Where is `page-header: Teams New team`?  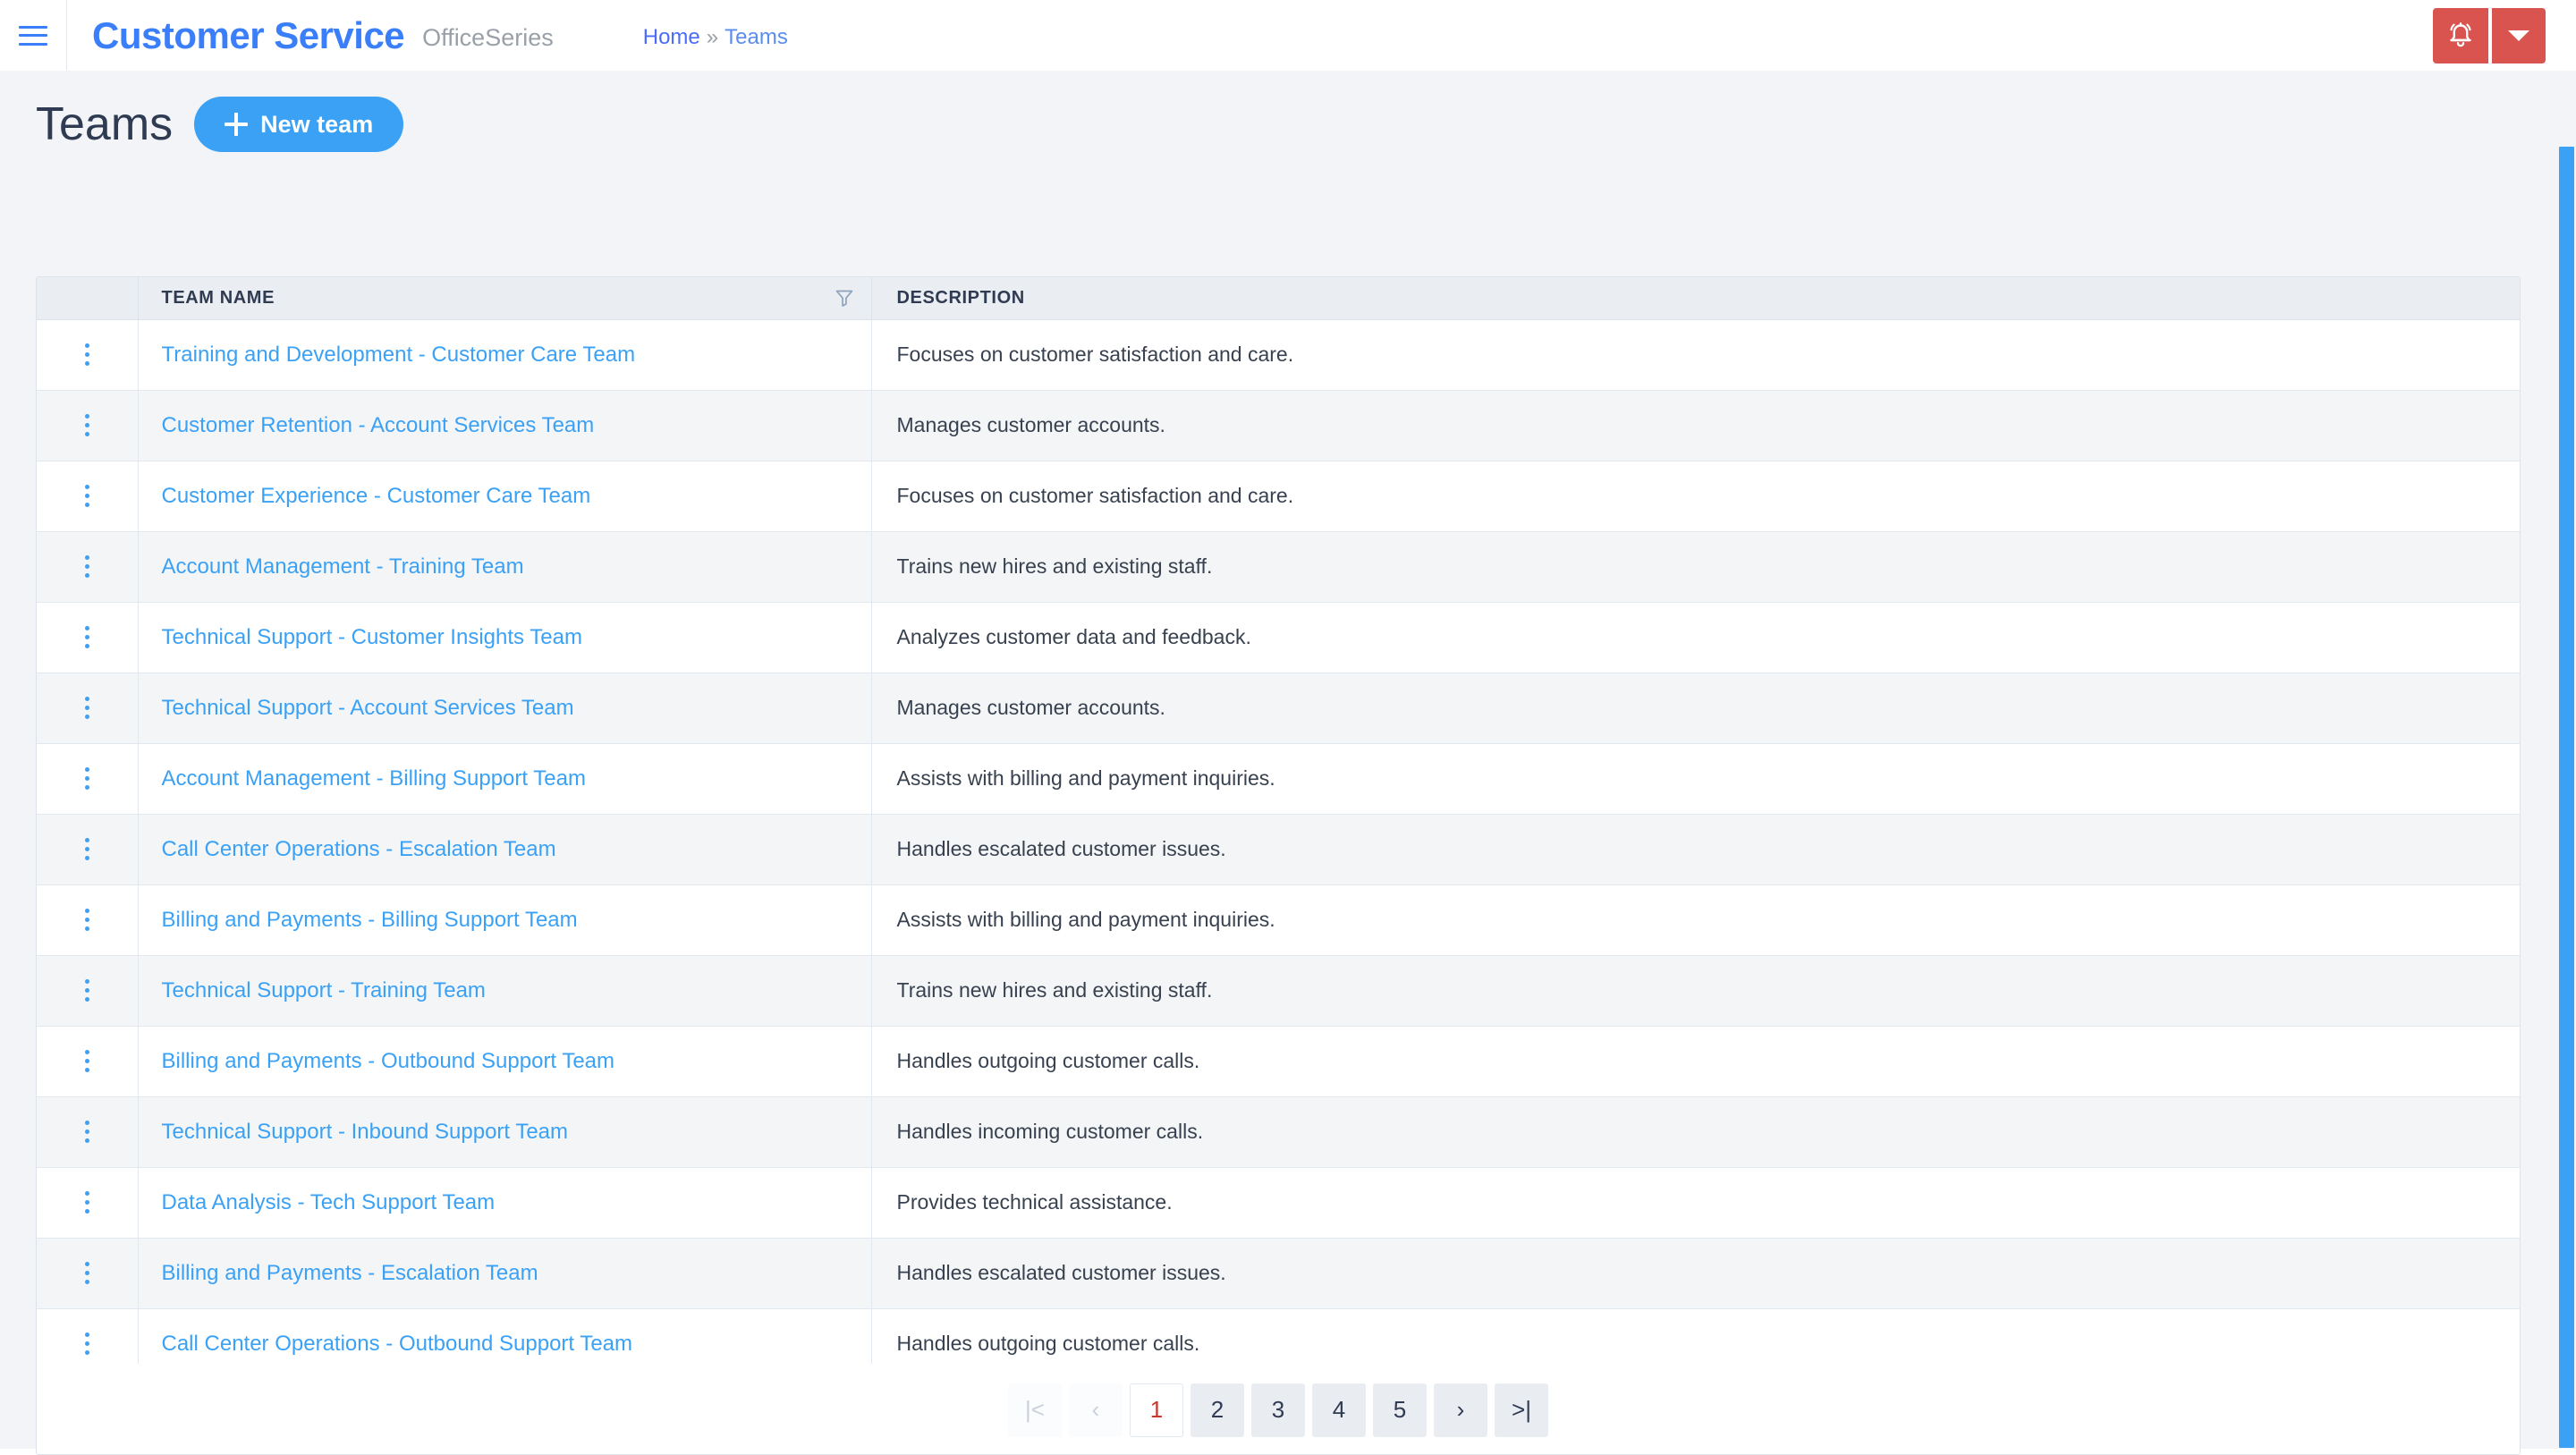 page-header: Teams New team is located at coordinates (1288, 125).